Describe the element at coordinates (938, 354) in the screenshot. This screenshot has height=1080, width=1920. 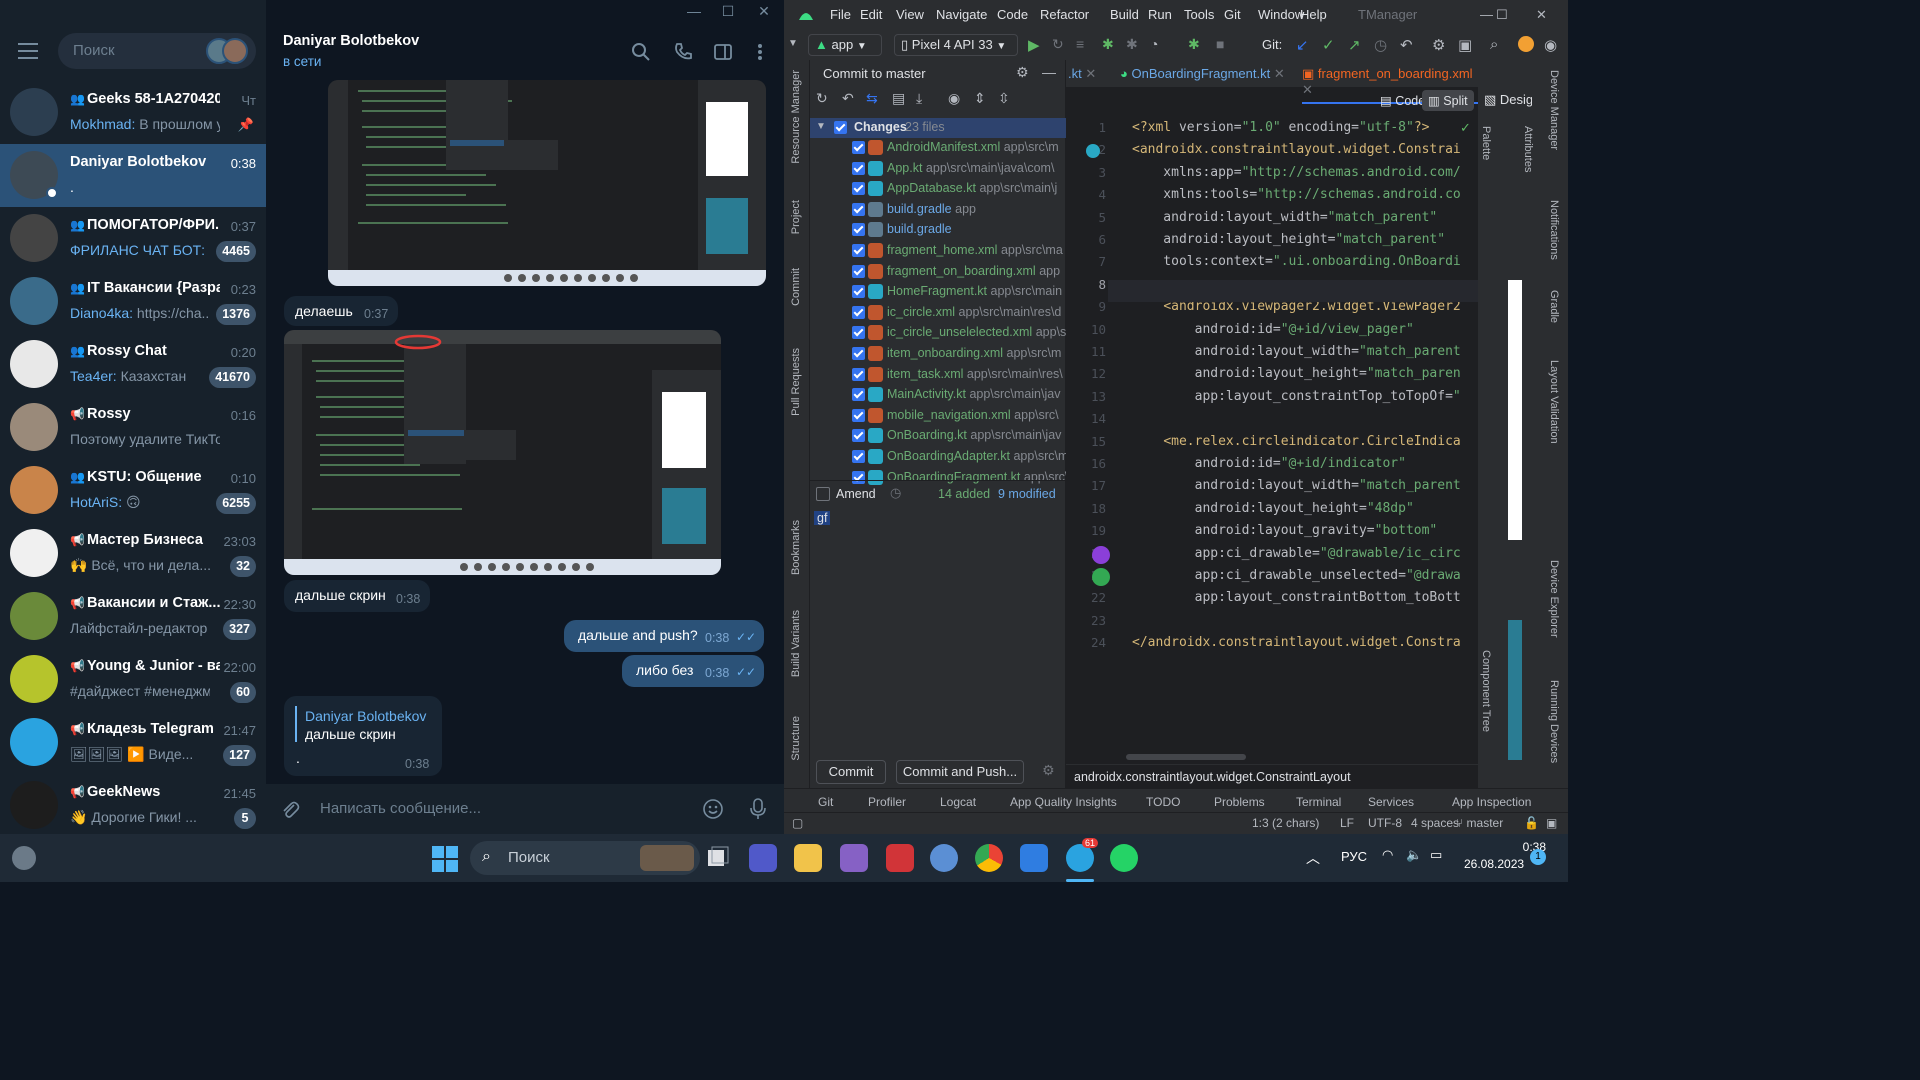
I see `changed-file-row: item_onboarding.xml app\src\m` at that location.